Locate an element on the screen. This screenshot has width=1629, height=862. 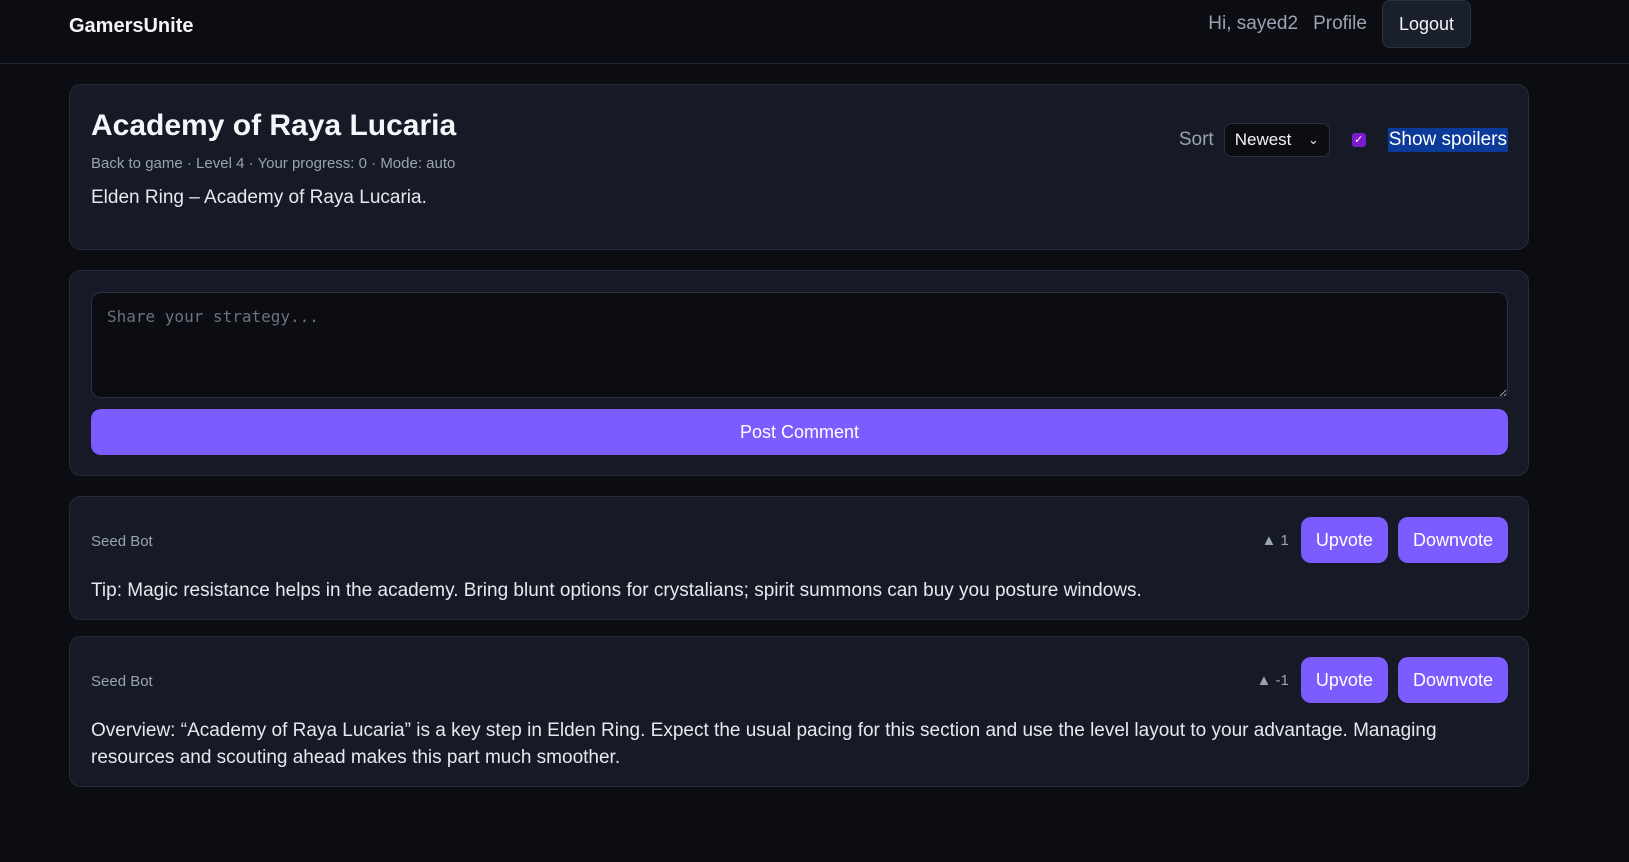
vote-controls: ▲ -1 Upvote Downvote is located at coordinates (1382, 680).